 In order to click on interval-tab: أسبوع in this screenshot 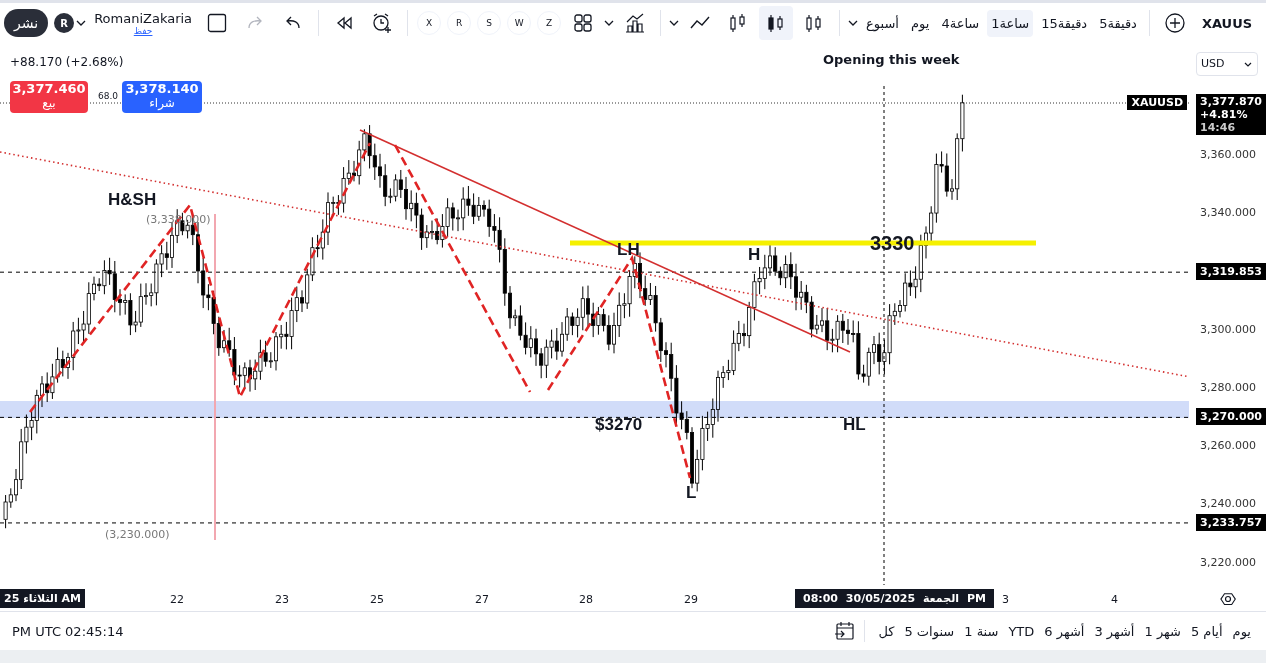, I will do `click(882, 23)`.